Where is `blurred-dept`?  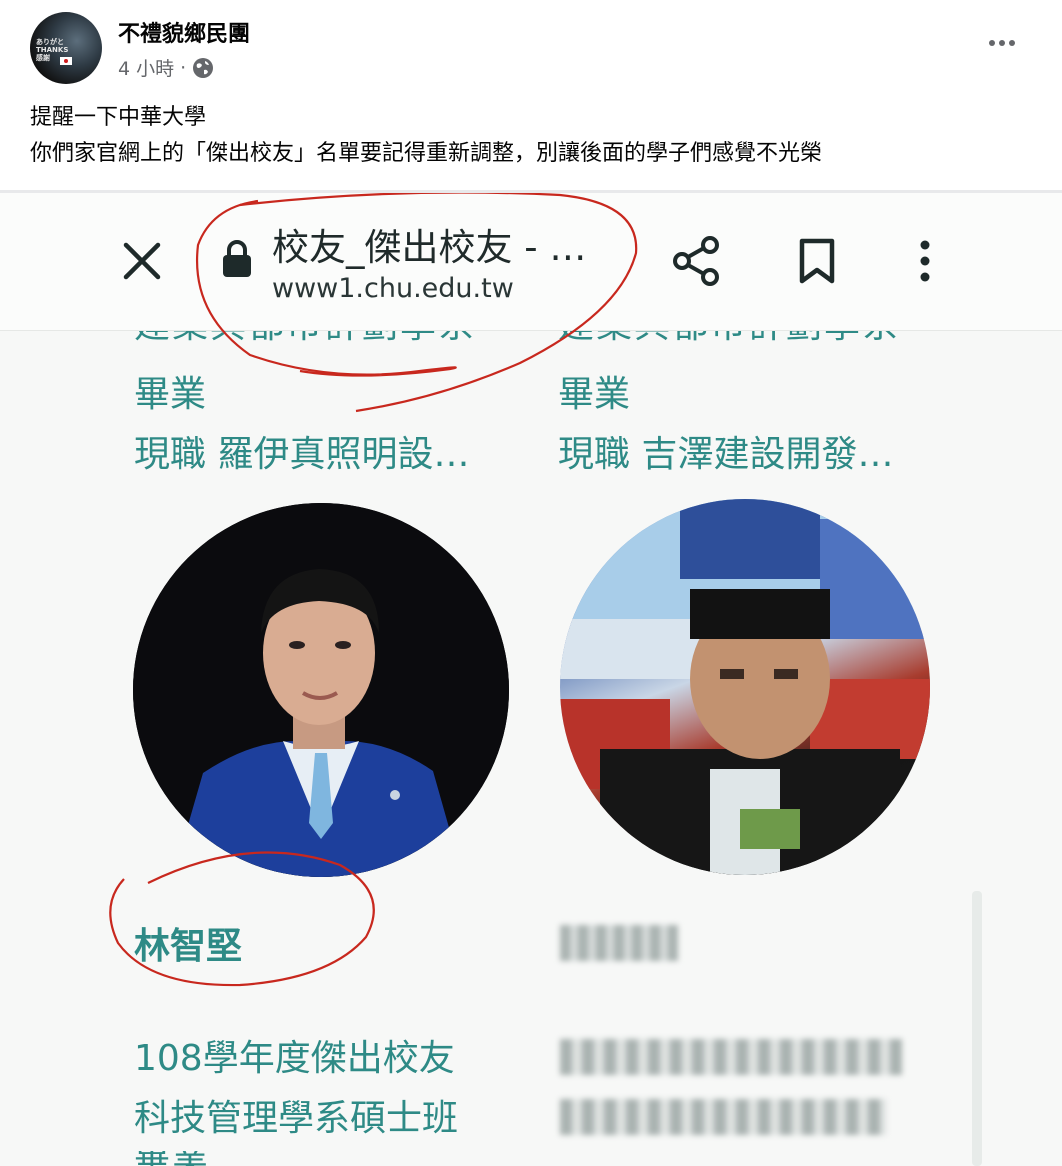 blurred-dept is located at coordinates (723, 1117).